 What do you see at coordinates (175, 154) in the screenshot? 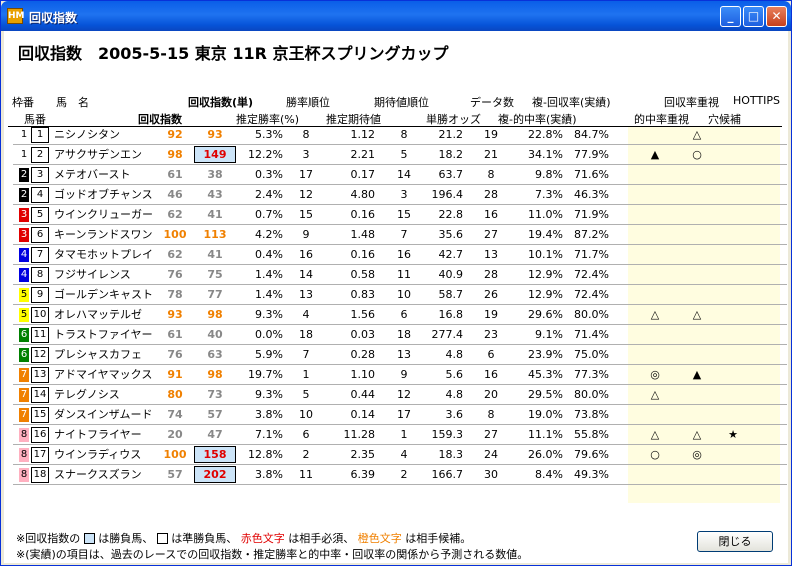
I see `recovery-index: 98` at bounding box center [175, 154].